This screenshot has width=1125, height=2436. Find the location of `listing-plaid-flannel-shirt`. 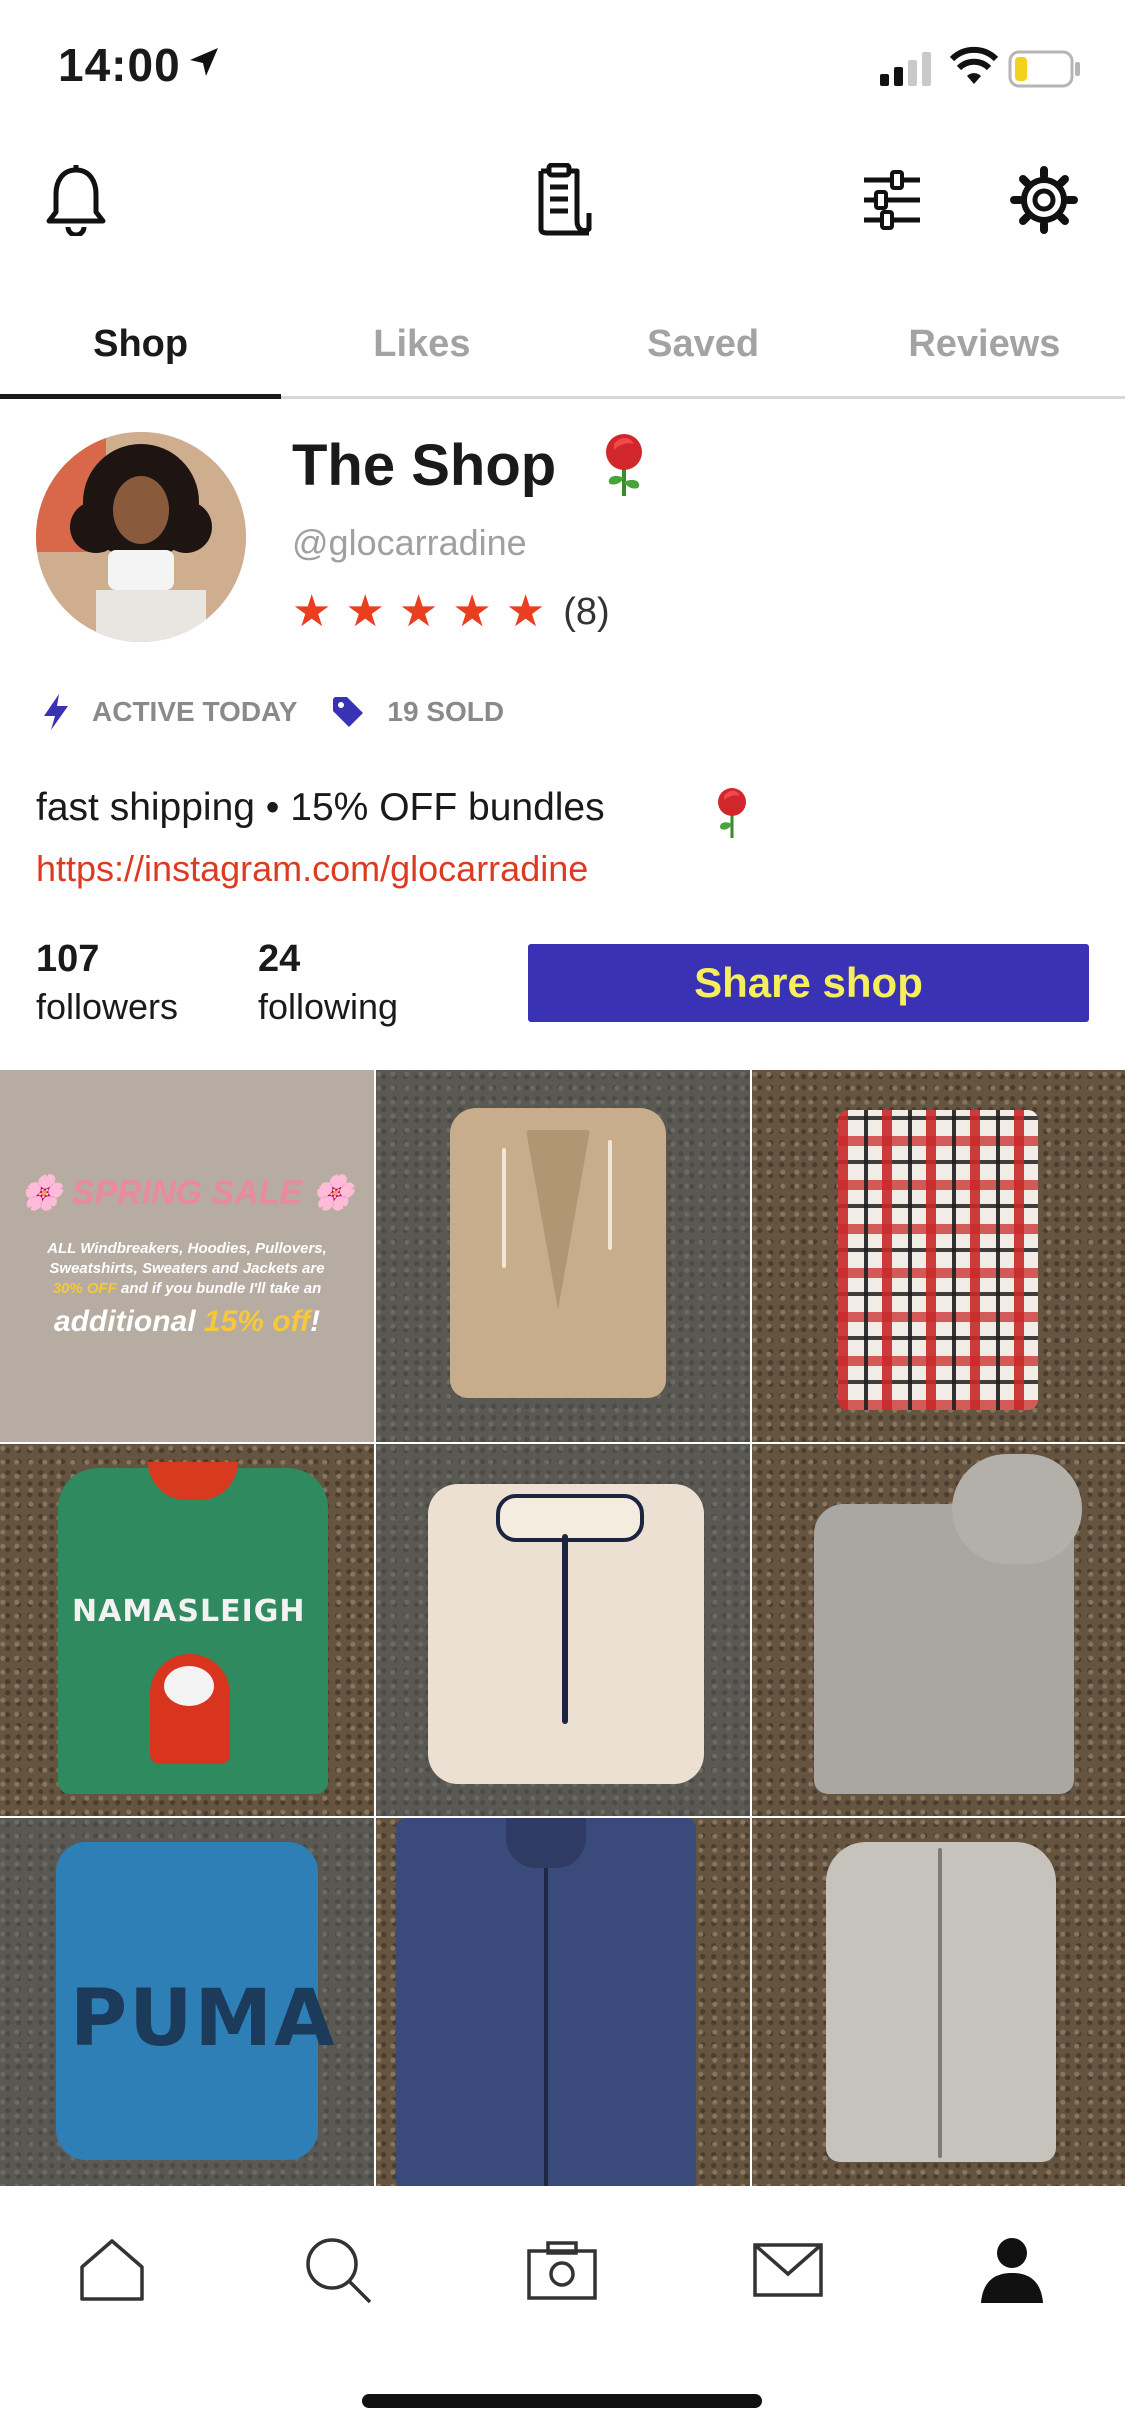

listing-plaid-flannel-shirt is located at coordinates (938, 1256).